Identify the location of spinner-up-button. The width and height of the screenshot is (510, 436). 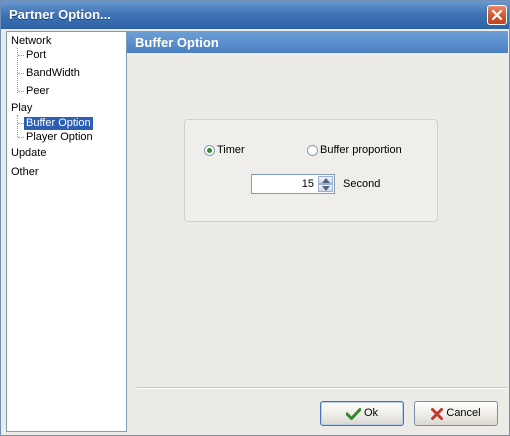
(325, 180).